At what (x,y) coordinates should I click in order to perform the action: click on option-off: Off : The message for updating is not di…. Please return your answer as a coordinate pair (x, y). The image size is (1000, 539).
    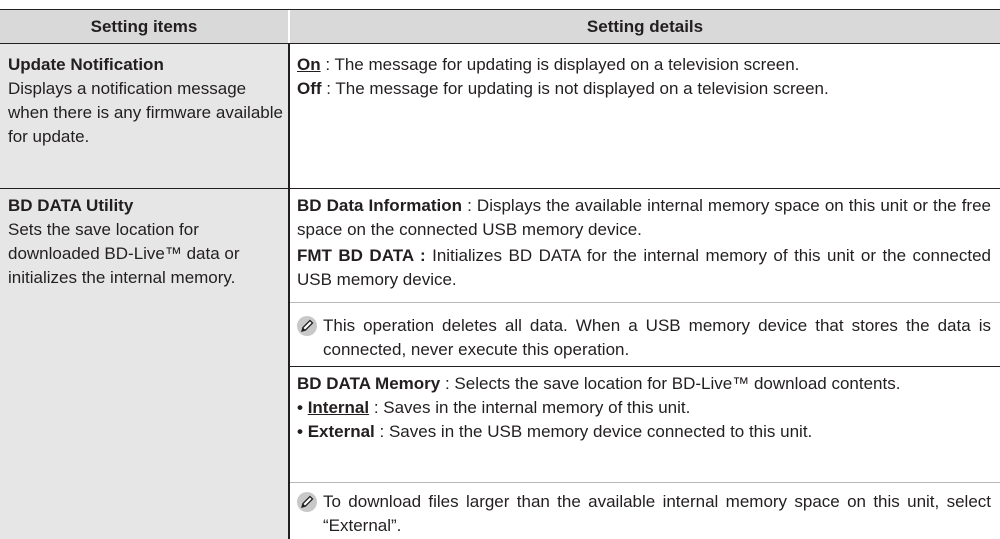
    Looking at the image, I should click on (644, 89).